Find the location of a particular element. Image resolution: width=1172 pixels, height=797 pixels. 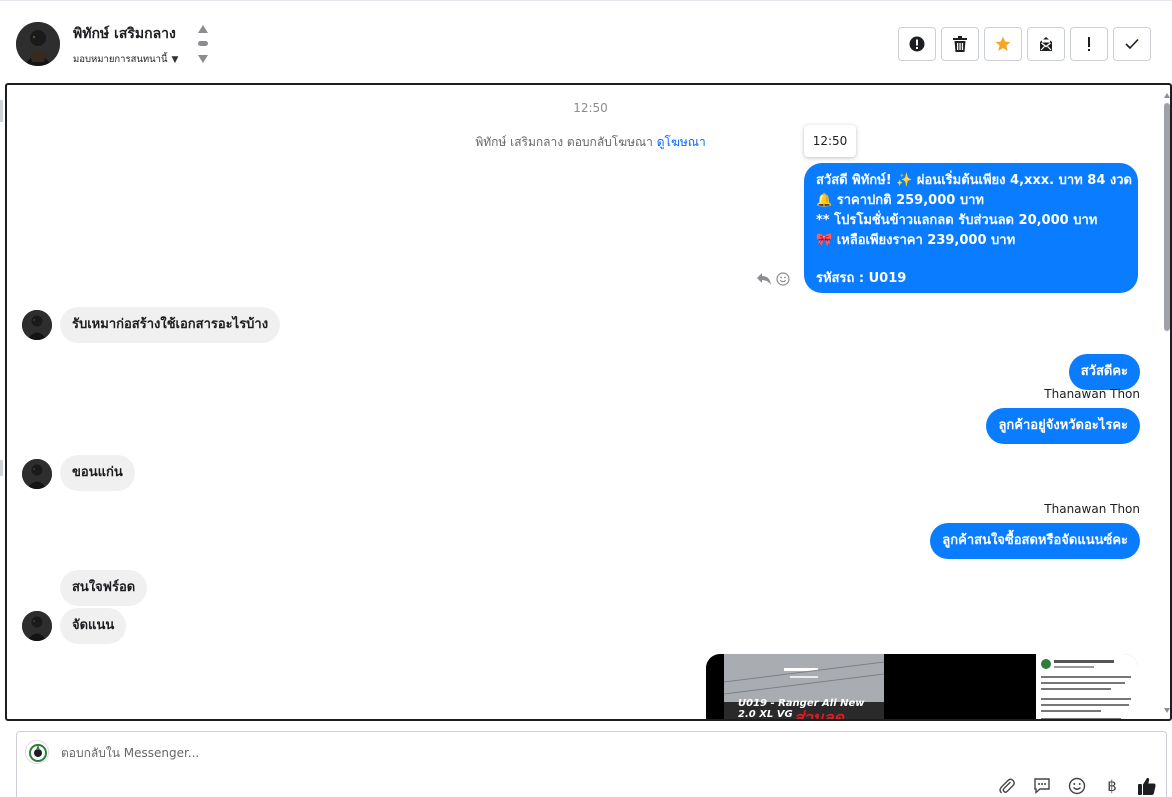

emoji-react-icon is located at coordinates (783, 279).